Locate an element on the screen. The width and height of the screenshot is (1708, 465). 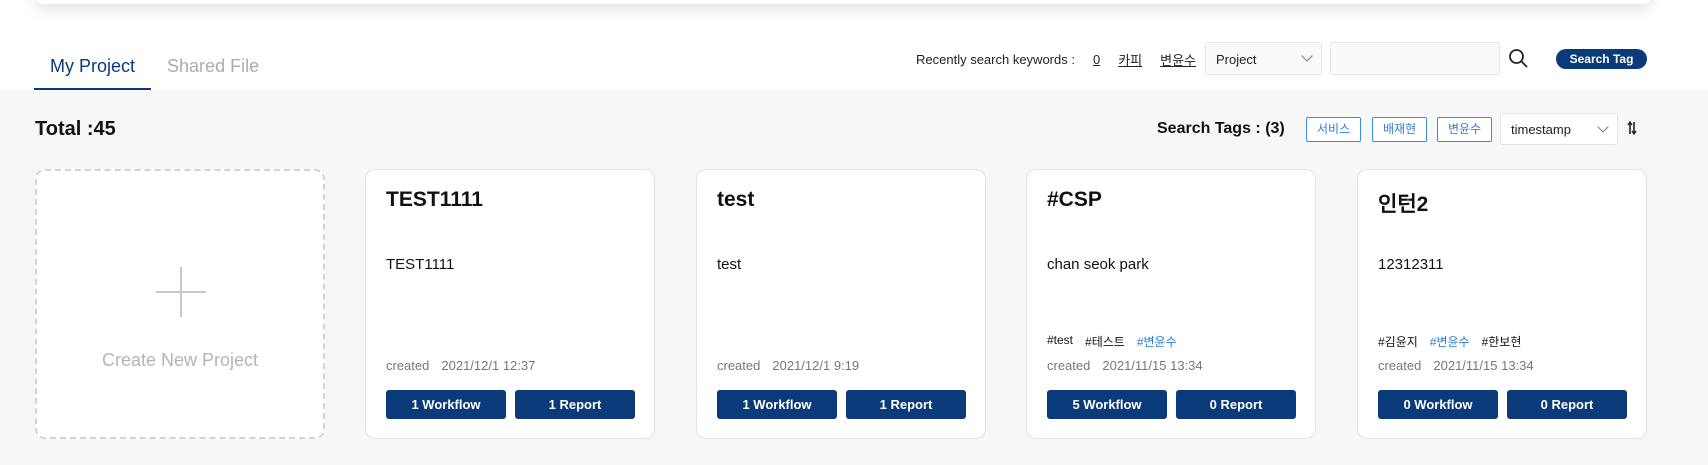
project-tag: #test is located at coordinates (1060, 341).